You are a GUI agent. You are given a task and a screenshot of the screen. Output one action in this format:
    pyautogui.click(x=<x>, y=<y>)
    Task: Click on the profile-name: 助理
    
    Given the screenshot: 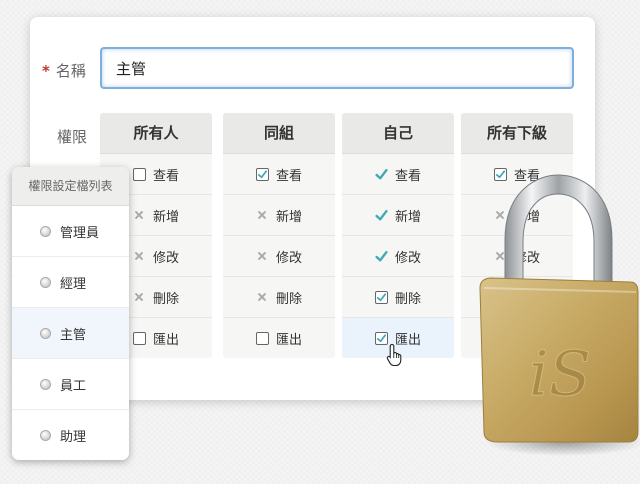 What is the action you would take?
    pyautogui.click(x=73, y=437)
    